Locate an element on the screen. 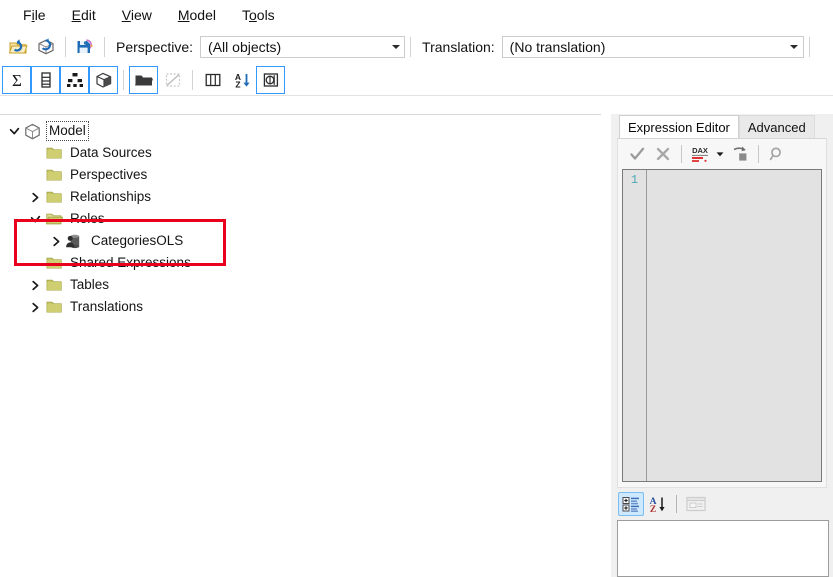 Image resolution: width=833 pixels, height=577 pixels. tree-node-label: Tables is located at coordinates (90, 284).